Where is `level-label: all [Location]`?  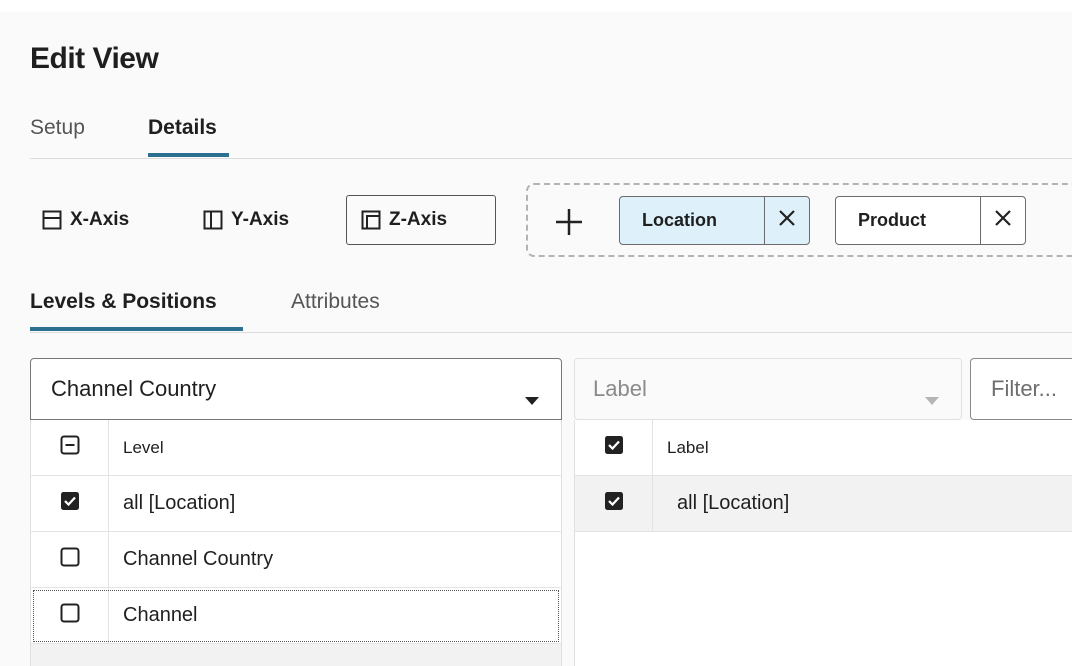
level-label: all [Location] is located at coordinates (179, 503).